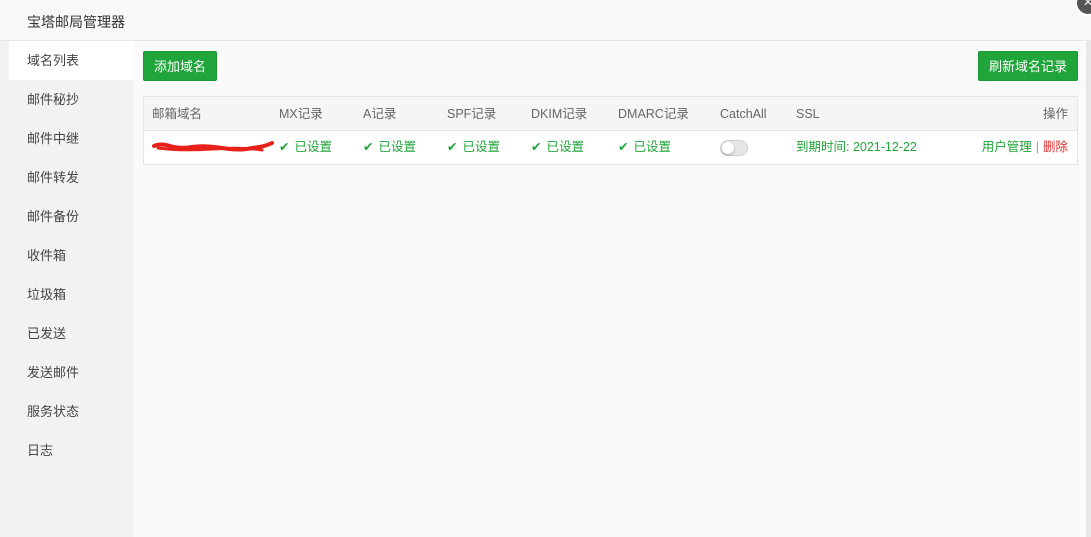 The height and width of the screenshot is (537, 1091). What do you see at coordinates (1055, 147) in the screenshot?
I see `delete-link: 删除` at bounding box center [1055, 147].